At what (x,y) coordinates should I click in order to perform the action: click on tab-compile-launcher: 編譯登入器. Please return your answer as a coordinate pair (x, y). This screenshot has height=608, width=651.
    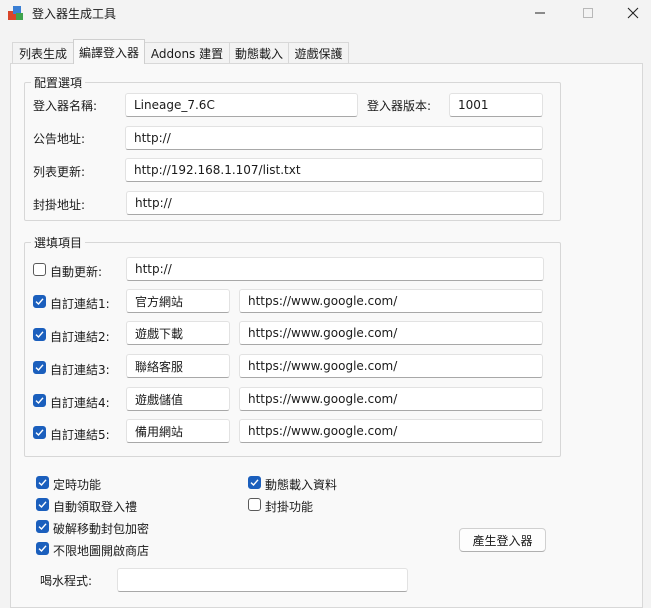
    Looking at the image, I should click on (109, 51).